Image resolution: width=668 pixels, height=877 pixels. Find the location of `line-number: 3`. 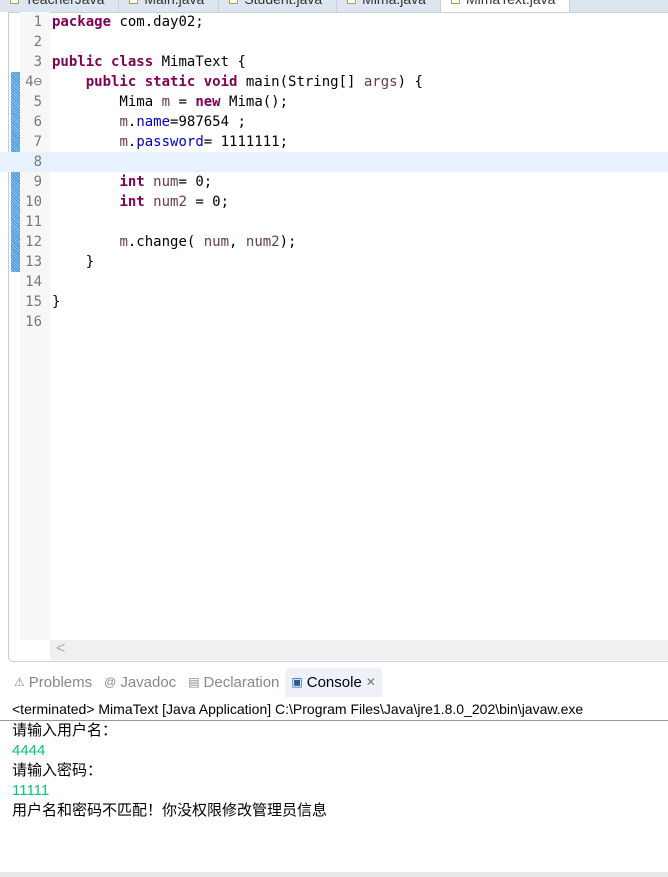

line-number: 3 is located at coordinates (37, 62).